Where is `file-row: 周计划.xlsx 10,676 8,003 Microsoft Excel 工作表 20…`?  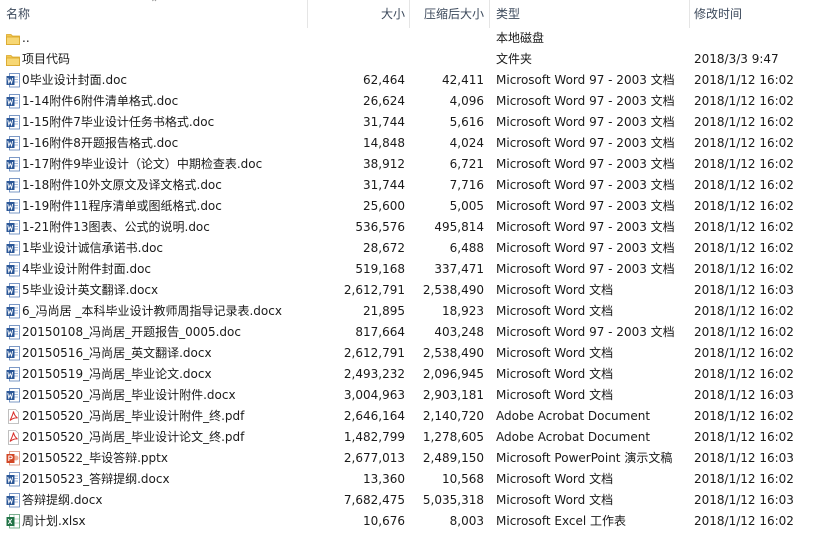
file-row: 周计划.xlsx 10,676 8,003 Microsoft Excel 工作表 20… is located at coordinates (409, 521).